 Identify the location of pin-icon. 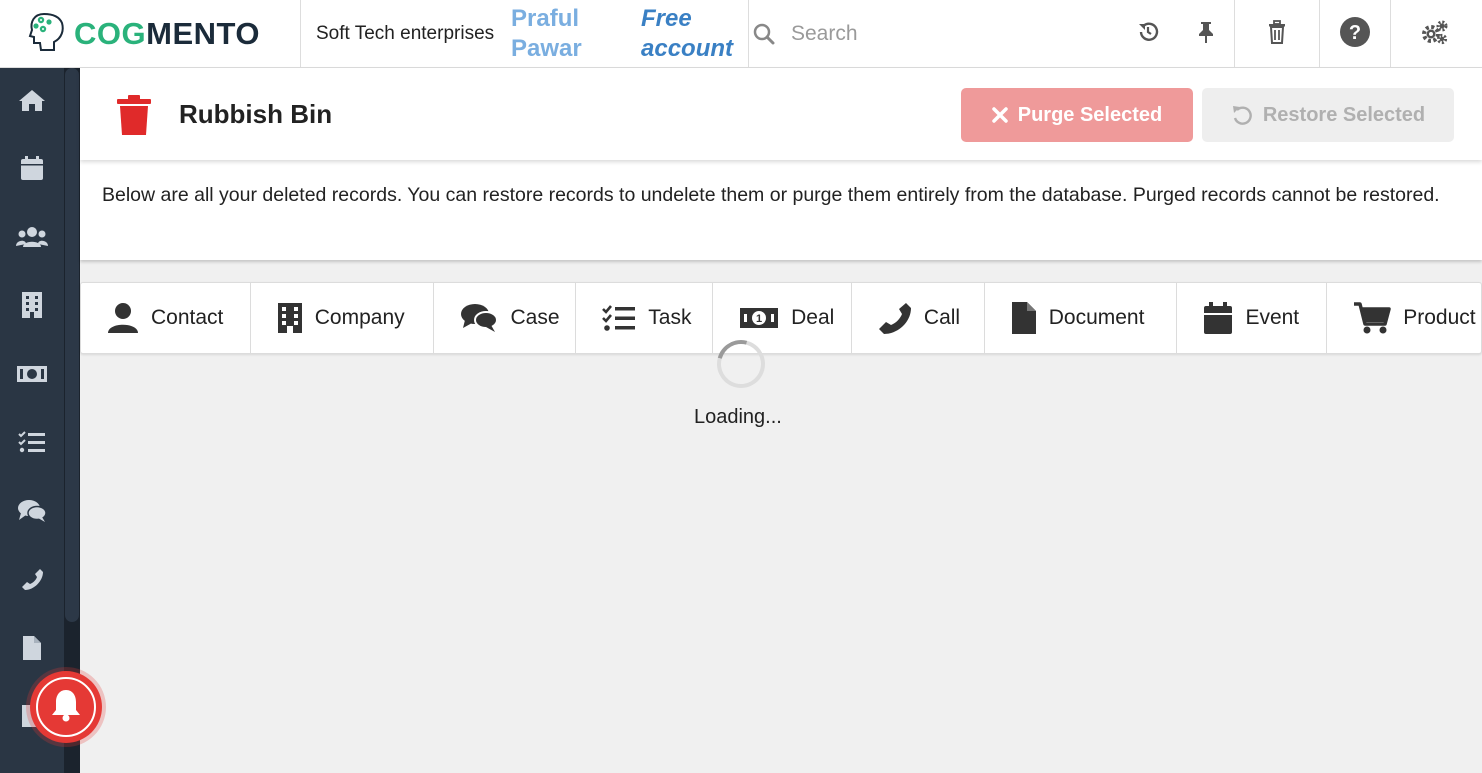
(1206, 34).